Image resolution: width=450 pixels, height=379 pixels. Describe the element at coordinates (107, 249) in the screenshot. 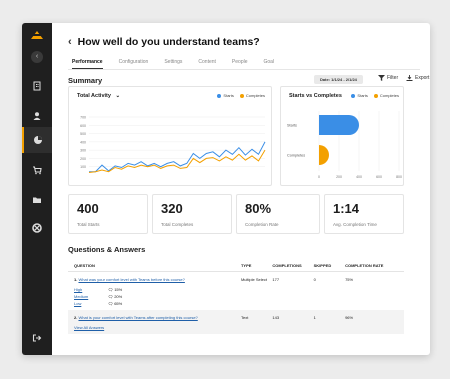

I see `qa-heading: Questions & Answers` at that location.